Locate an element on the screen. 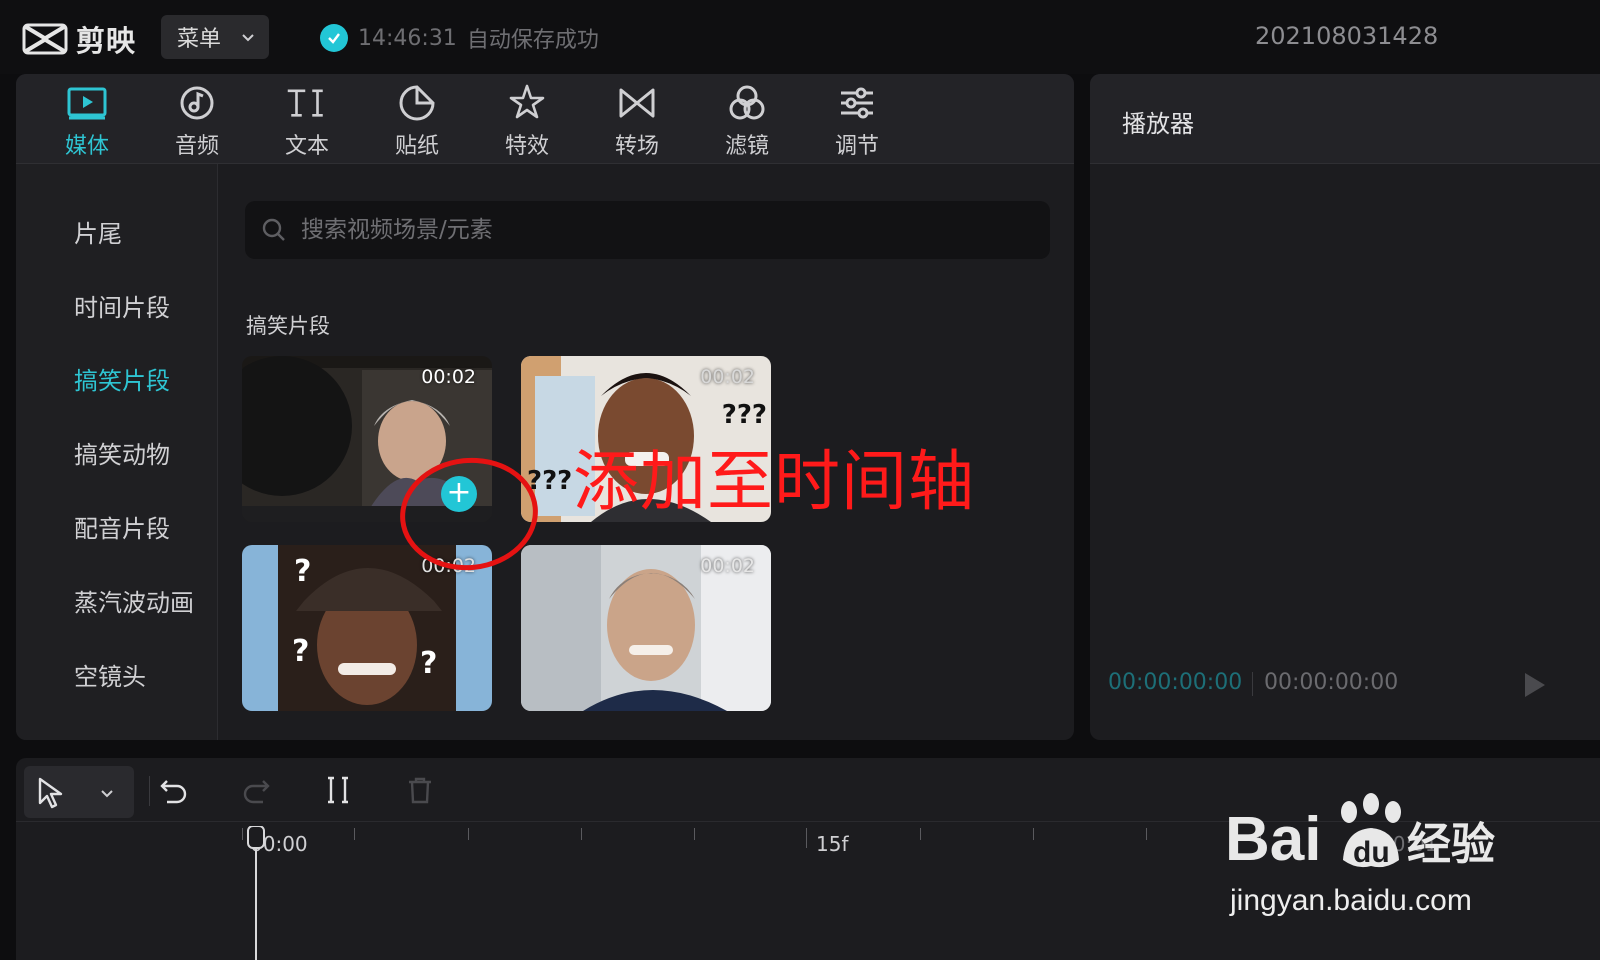  tab-bar: 媒体 音频 文本 贴纸 特效 转场 滤镜 调节 is located at coordinates (545, 119).